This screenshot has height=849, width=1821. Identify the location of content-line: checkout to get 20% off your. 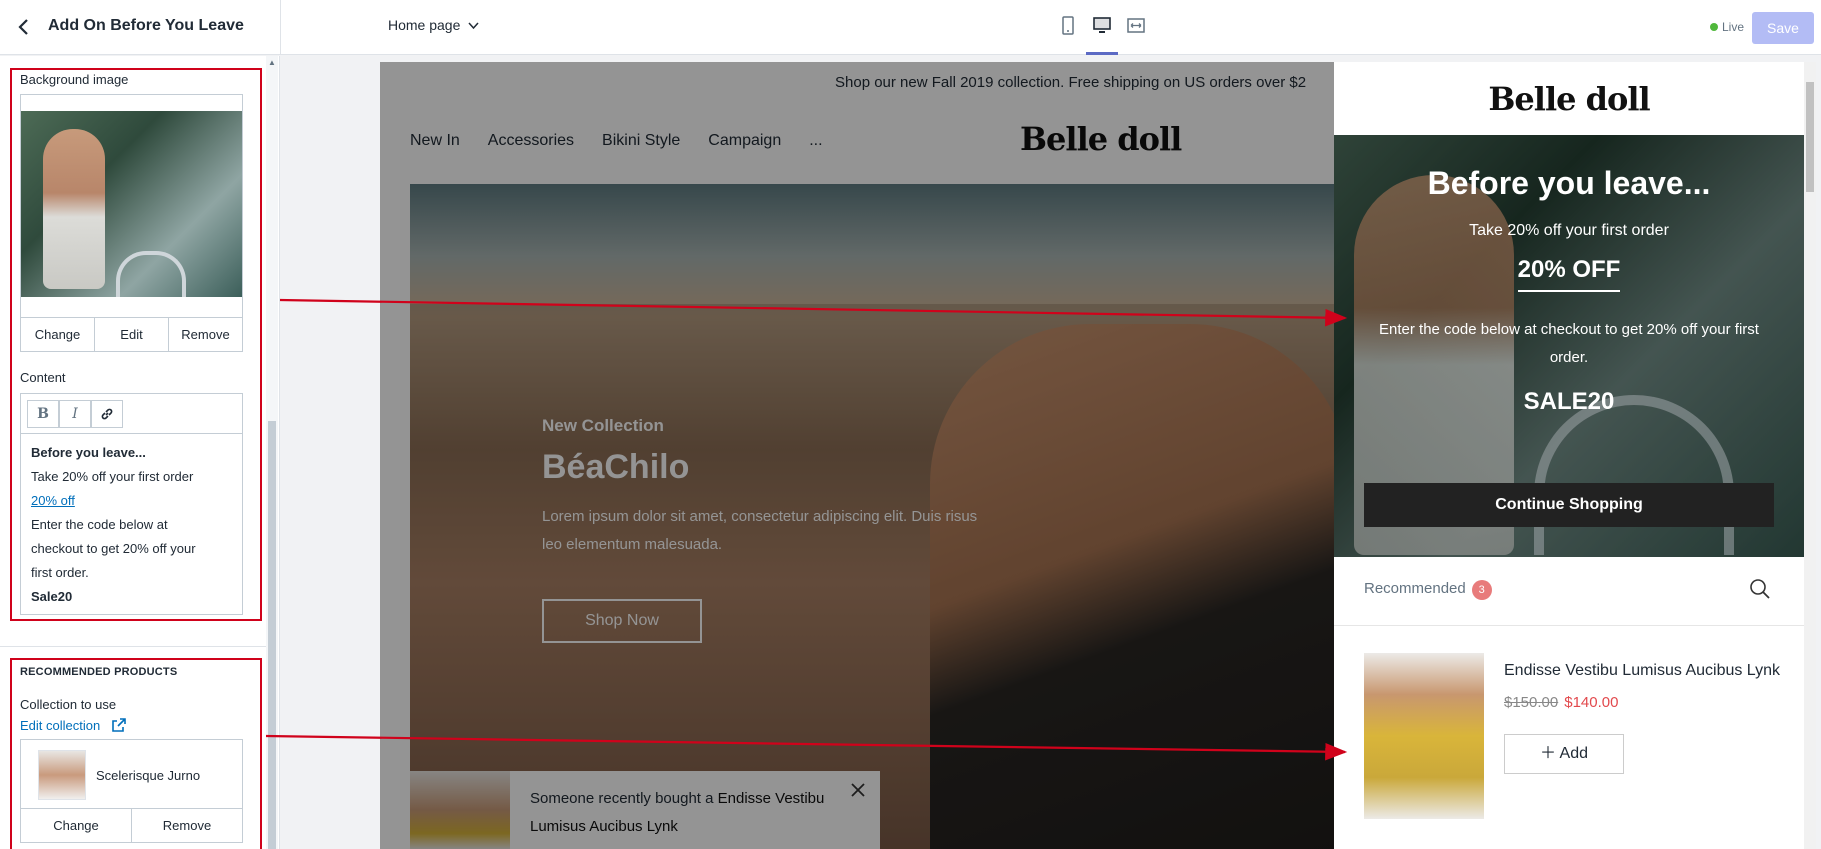
(113, 548).